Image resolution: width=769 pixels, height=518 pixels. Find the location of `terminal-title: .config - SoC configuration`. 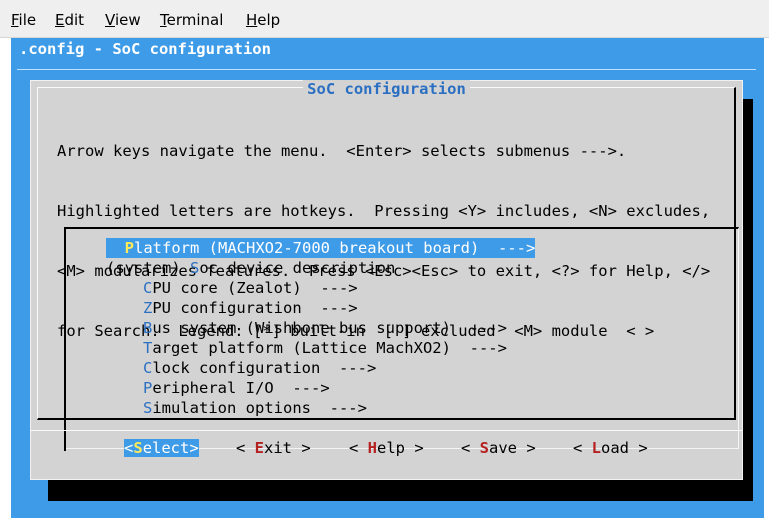

terminal-title: .config - SoC configuration is located at coordinates (145, 49).